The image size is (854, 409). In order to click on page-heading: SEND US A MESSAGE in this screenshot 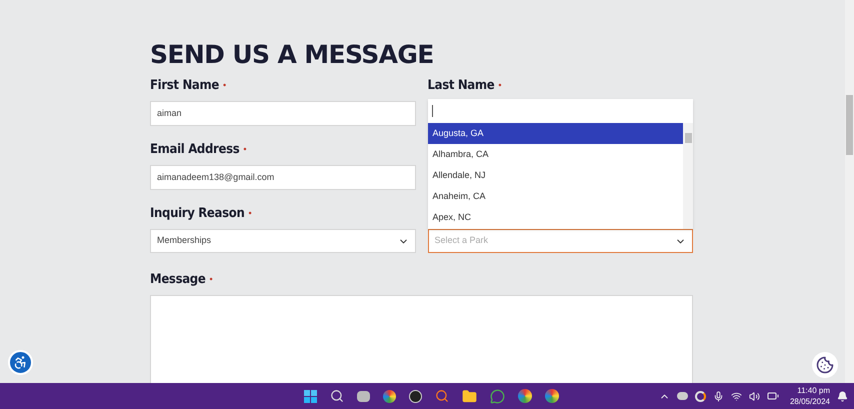, I will do `click(292, 55)`.